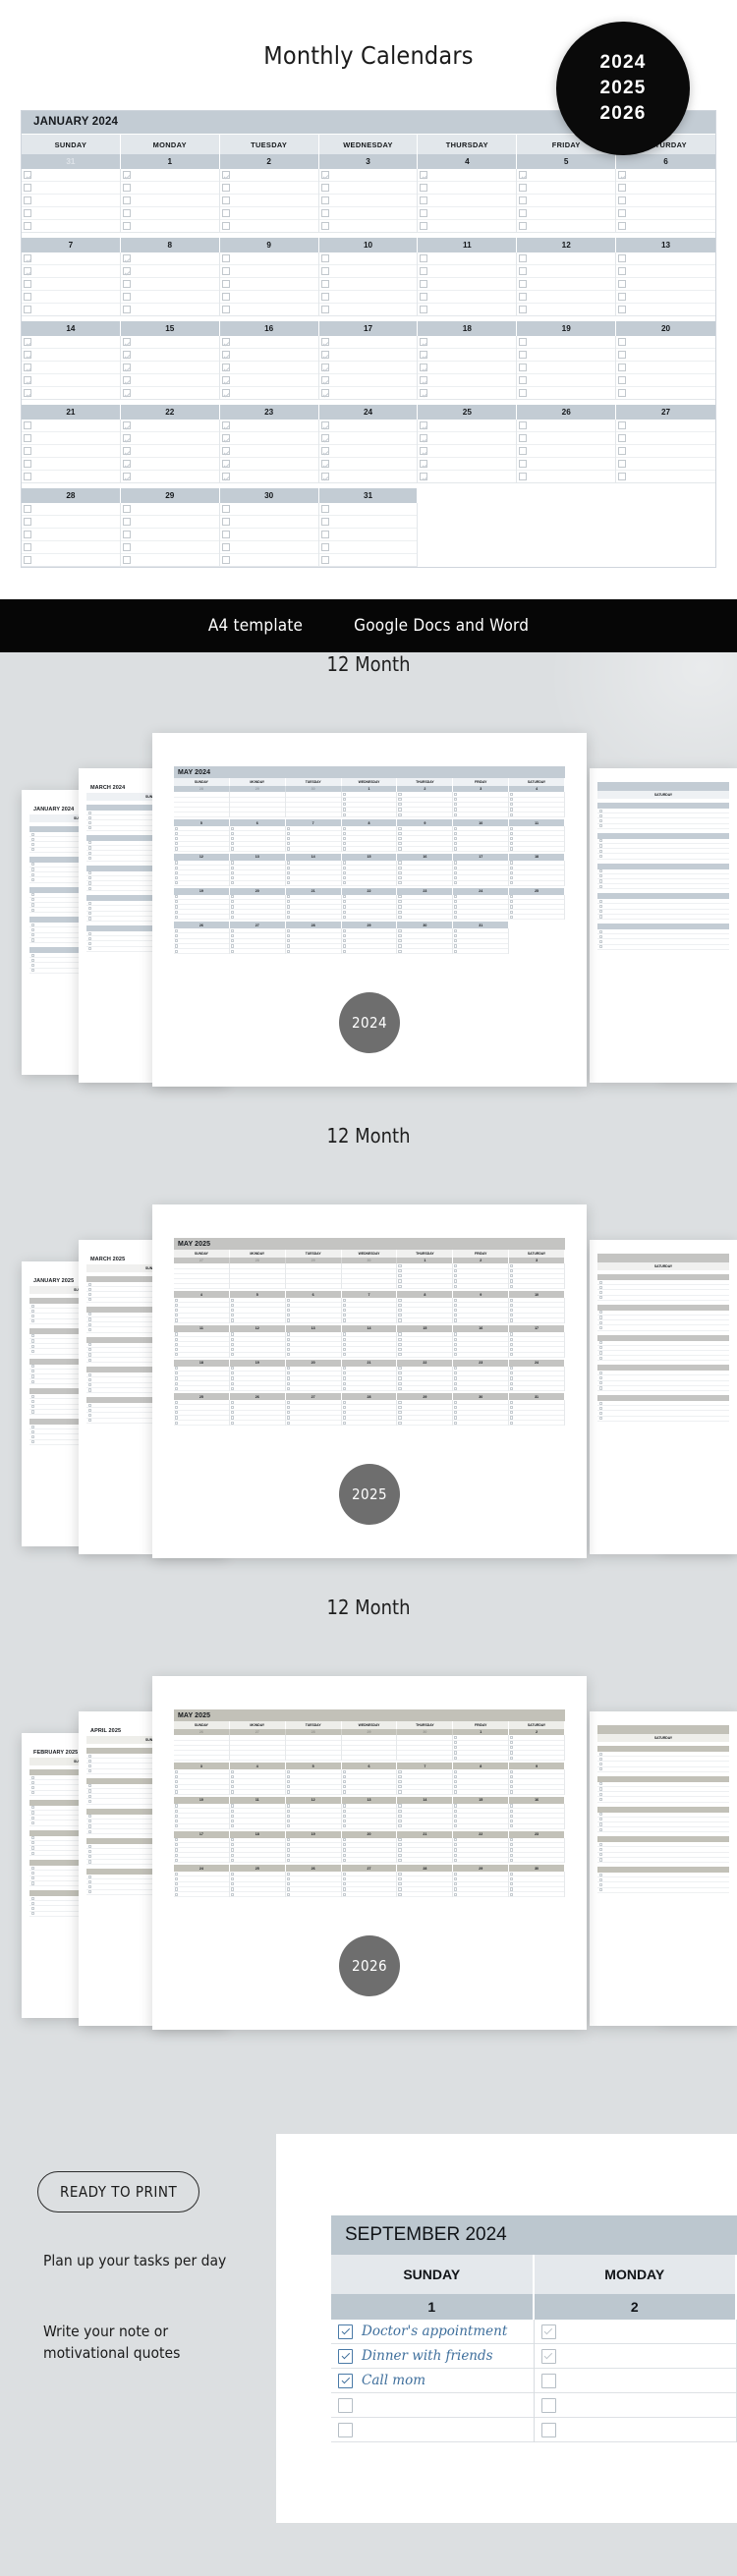 Image resolution: width=737 pixels, height=2576 pixels. I want to click on front-day-number: 2, so click(537, 1732).